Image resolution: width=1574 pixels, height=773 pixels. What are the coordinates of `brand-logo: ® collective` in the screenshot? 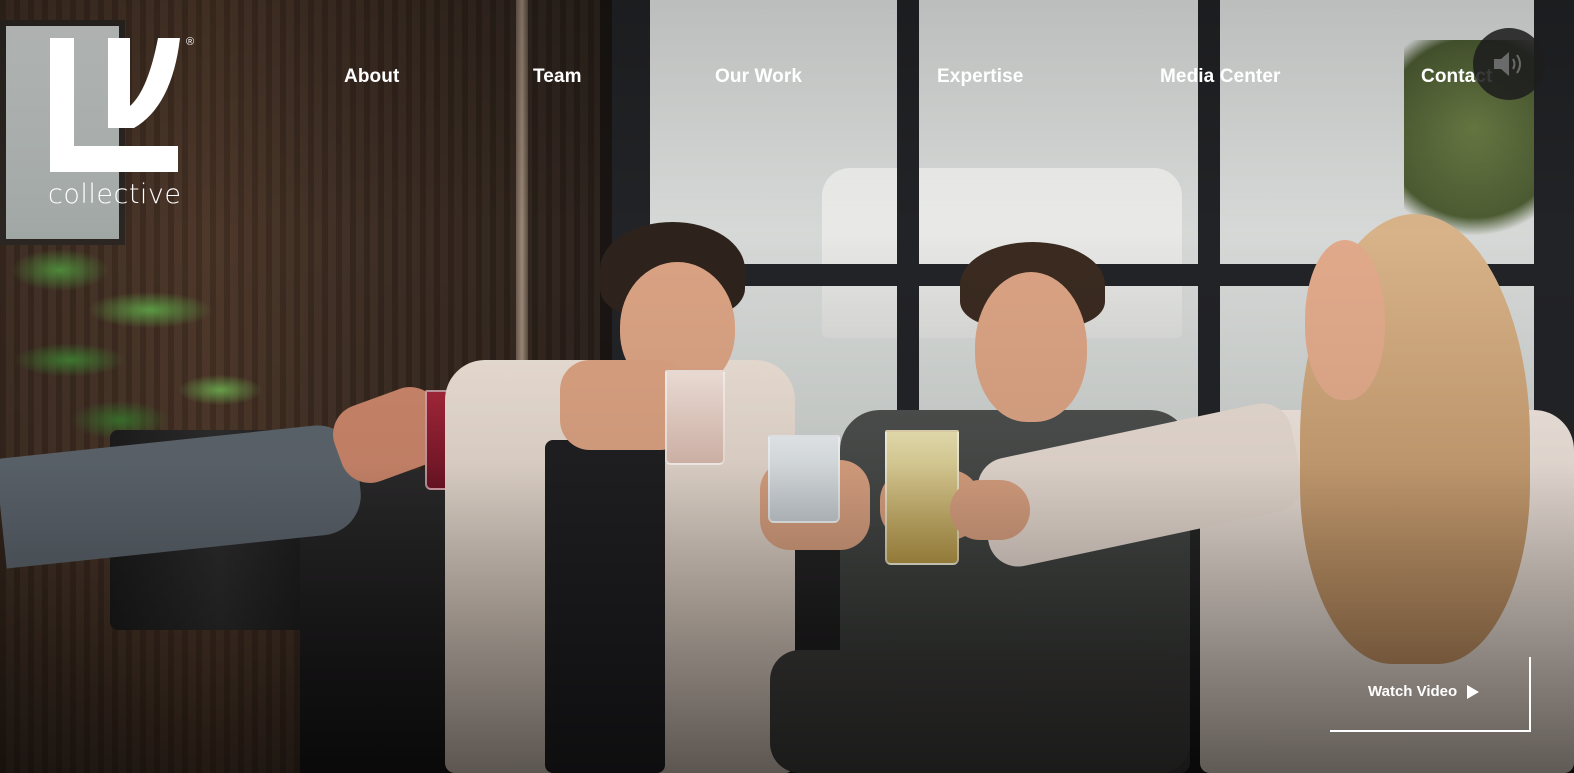 It's located at (128, 123).